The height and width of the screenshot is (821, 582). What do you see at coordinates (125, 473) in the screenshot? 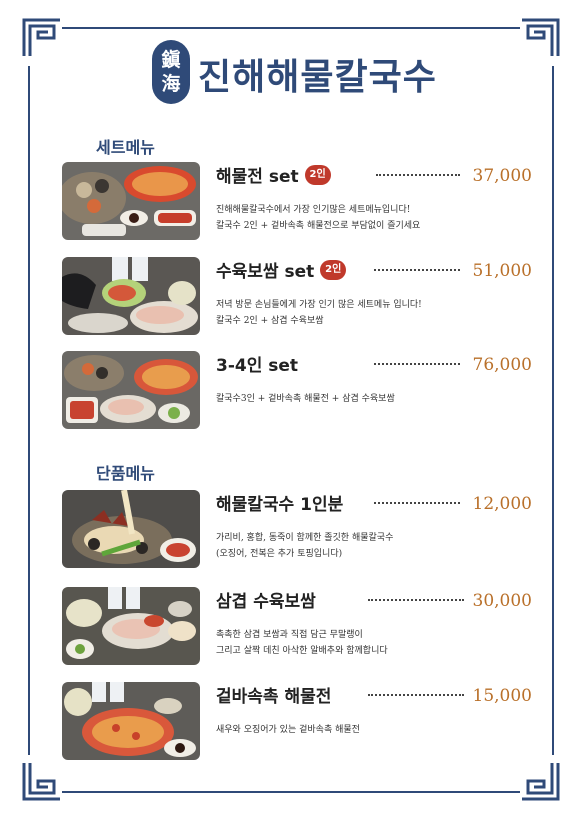
I see `section-title-single: 단품메뉴` at bounding box center [125, 473].